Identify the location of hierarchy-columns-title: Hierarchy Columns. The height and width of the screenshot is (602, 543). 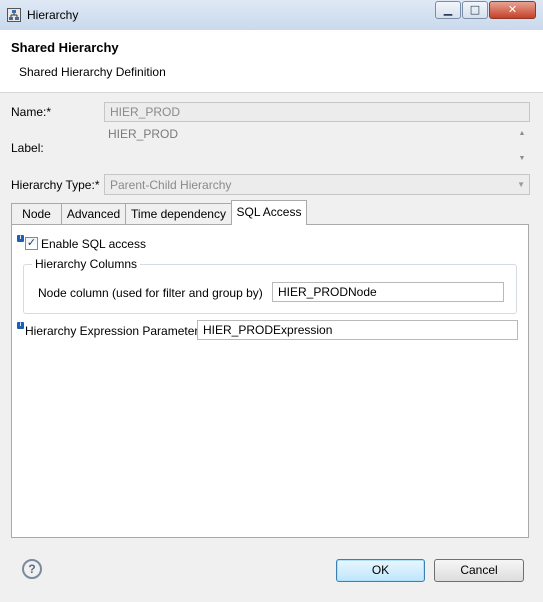
(86, 264).